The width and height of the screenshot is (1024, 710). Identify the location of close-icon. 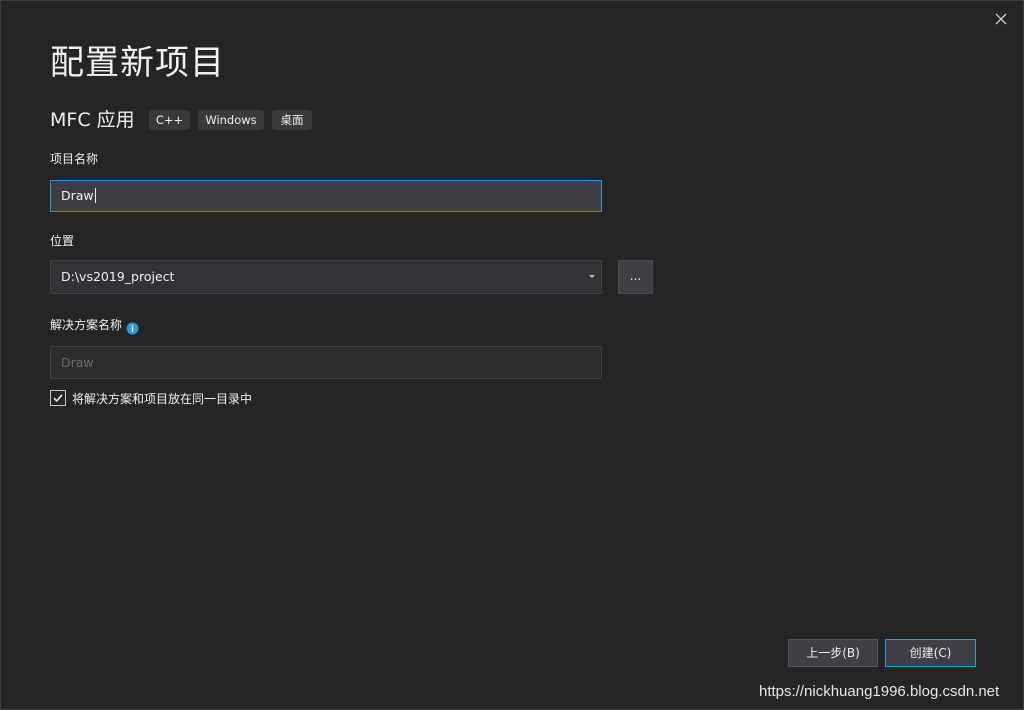
(1001, 19).